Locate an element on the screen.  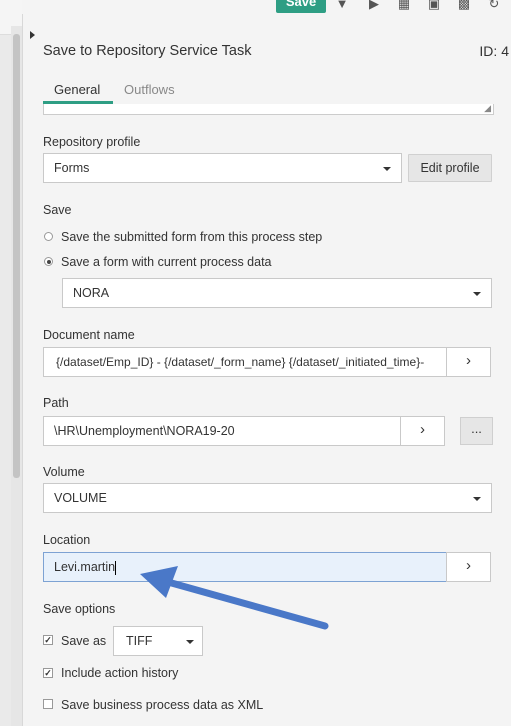
document-name-expand-button: › is located at coordinates (468, 362).